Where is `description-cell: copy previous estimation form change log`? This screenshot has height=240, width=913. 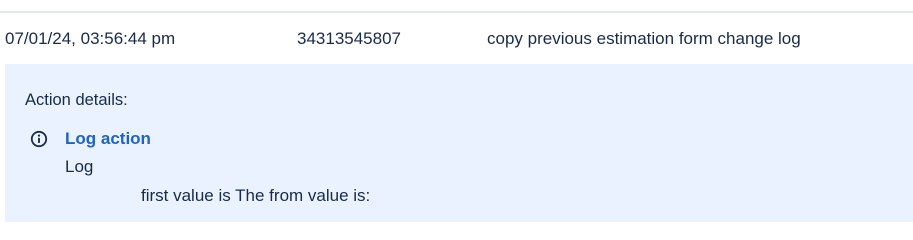 description-cell: copy previous estimation form change log is located at coordinates (644, 38).